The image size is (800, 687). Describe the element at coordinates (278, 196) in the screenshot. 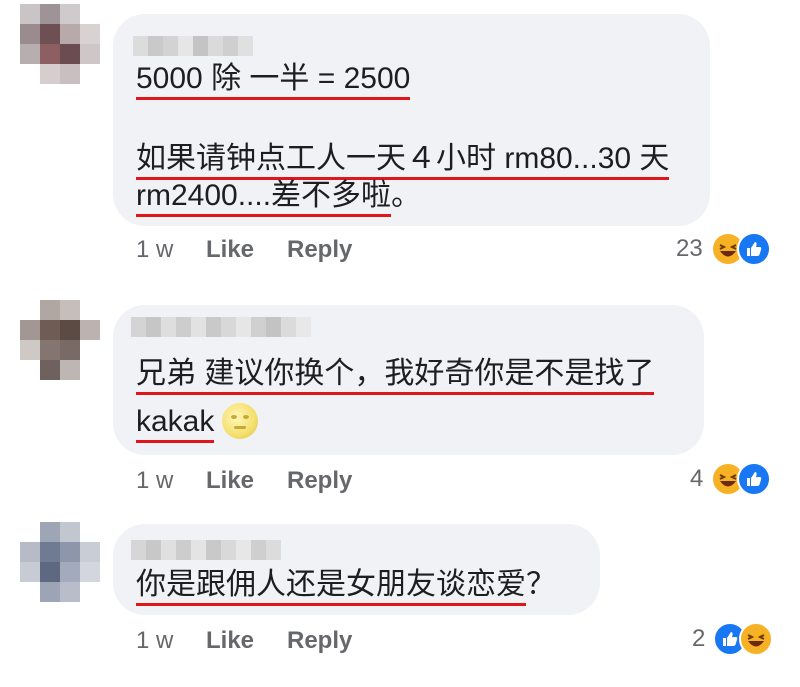

I see `comment-text-line: rm2400....差不多啦。` at that location.